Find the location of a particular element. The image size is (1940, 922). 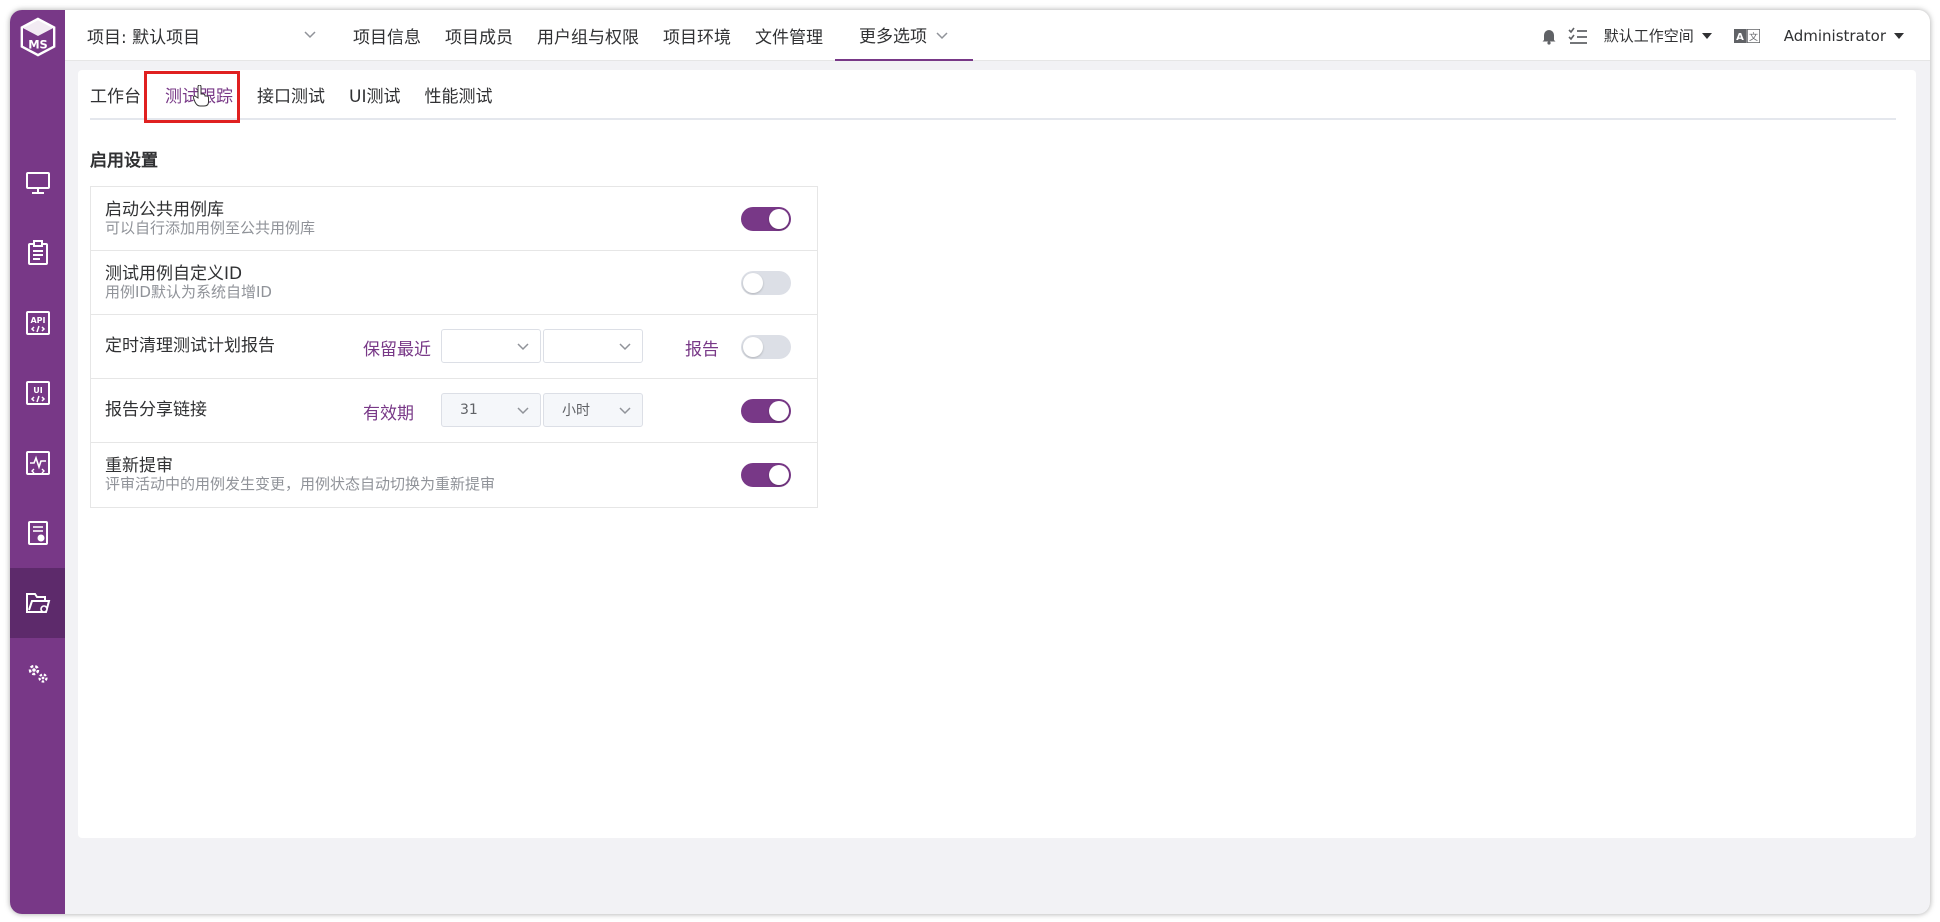

setting-row-public-case: 启动公共用例库 可以自行添加用例至公共用例库 is located at coordinates (454, 219).